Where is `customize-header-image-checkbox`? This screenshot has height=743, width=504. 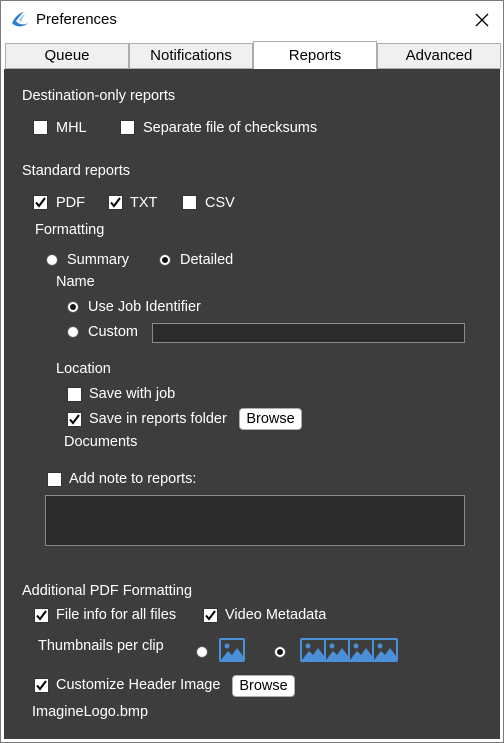
customize-header-image-checkbox is located at coordinates (41, 685).